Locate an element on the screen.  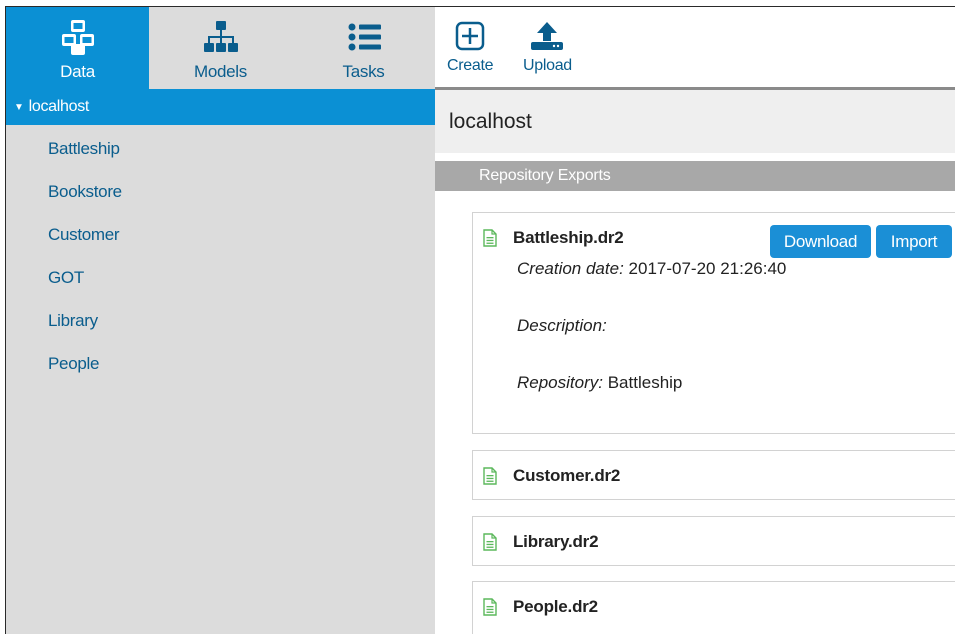
export-file-name: Library.dr2 is located at coordinates (556, 541).